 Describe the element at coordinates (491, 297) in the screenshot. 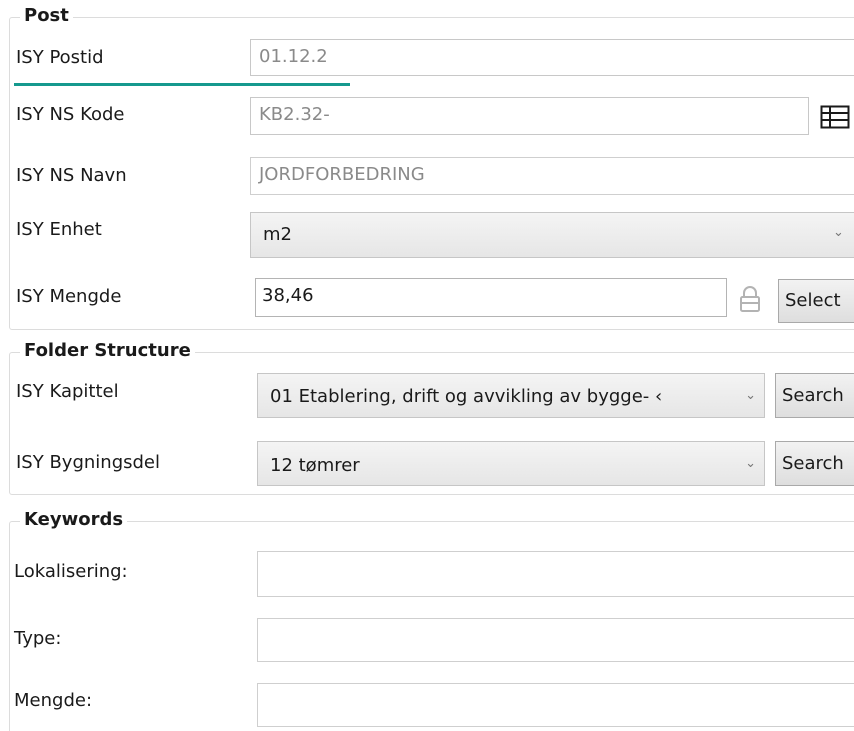

I see `mengde-field: 38,46` at that location.